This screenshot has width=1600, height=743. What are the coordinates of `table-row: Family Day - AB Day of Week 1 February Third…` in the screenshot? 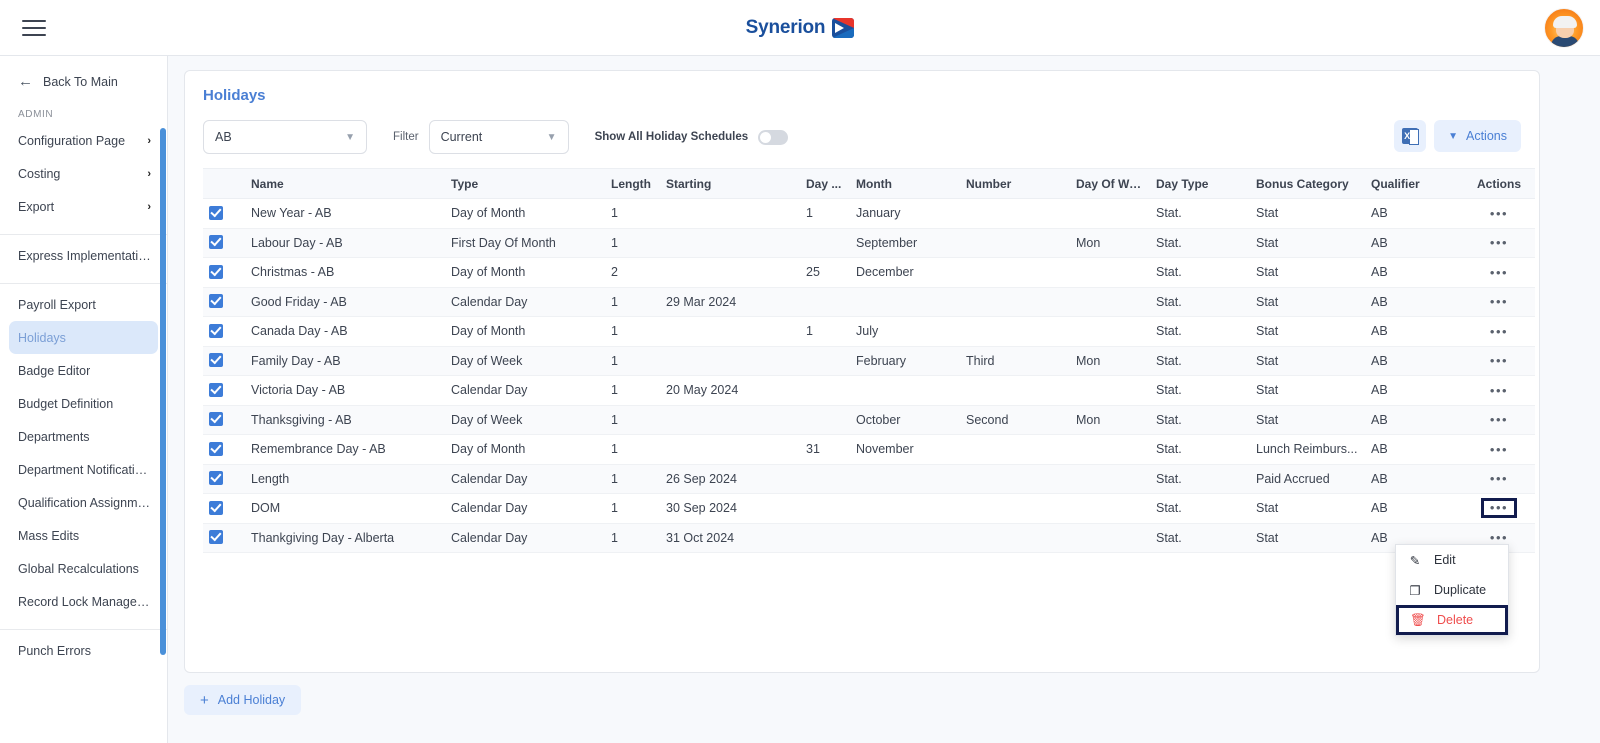 It's located at (869, 361).